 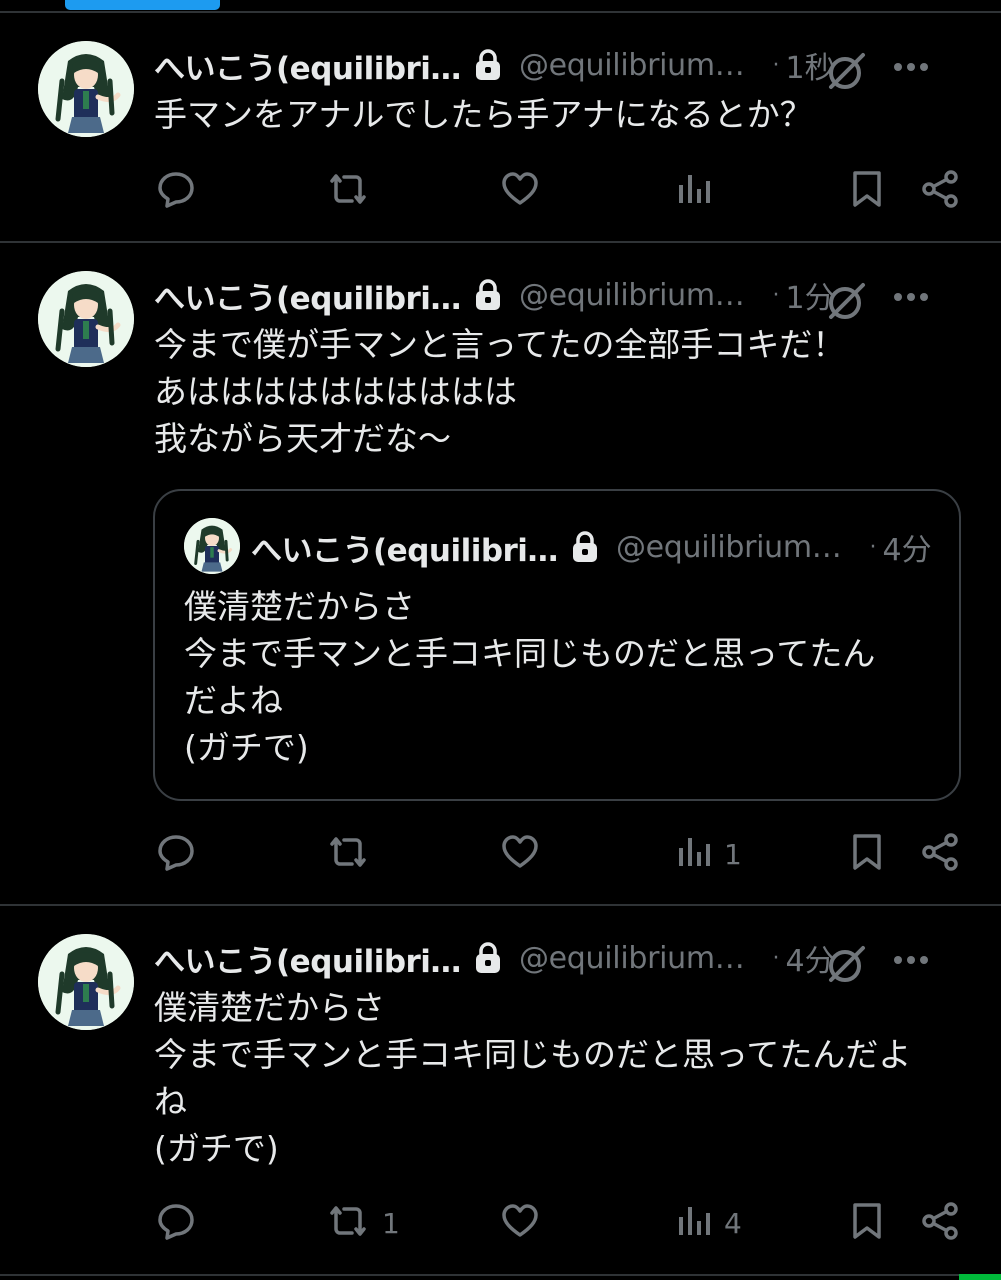 What do you see at coordinates (733, 1223) in the screenshot?
I see `views-count: 4` at bounding box center [733, 1223].